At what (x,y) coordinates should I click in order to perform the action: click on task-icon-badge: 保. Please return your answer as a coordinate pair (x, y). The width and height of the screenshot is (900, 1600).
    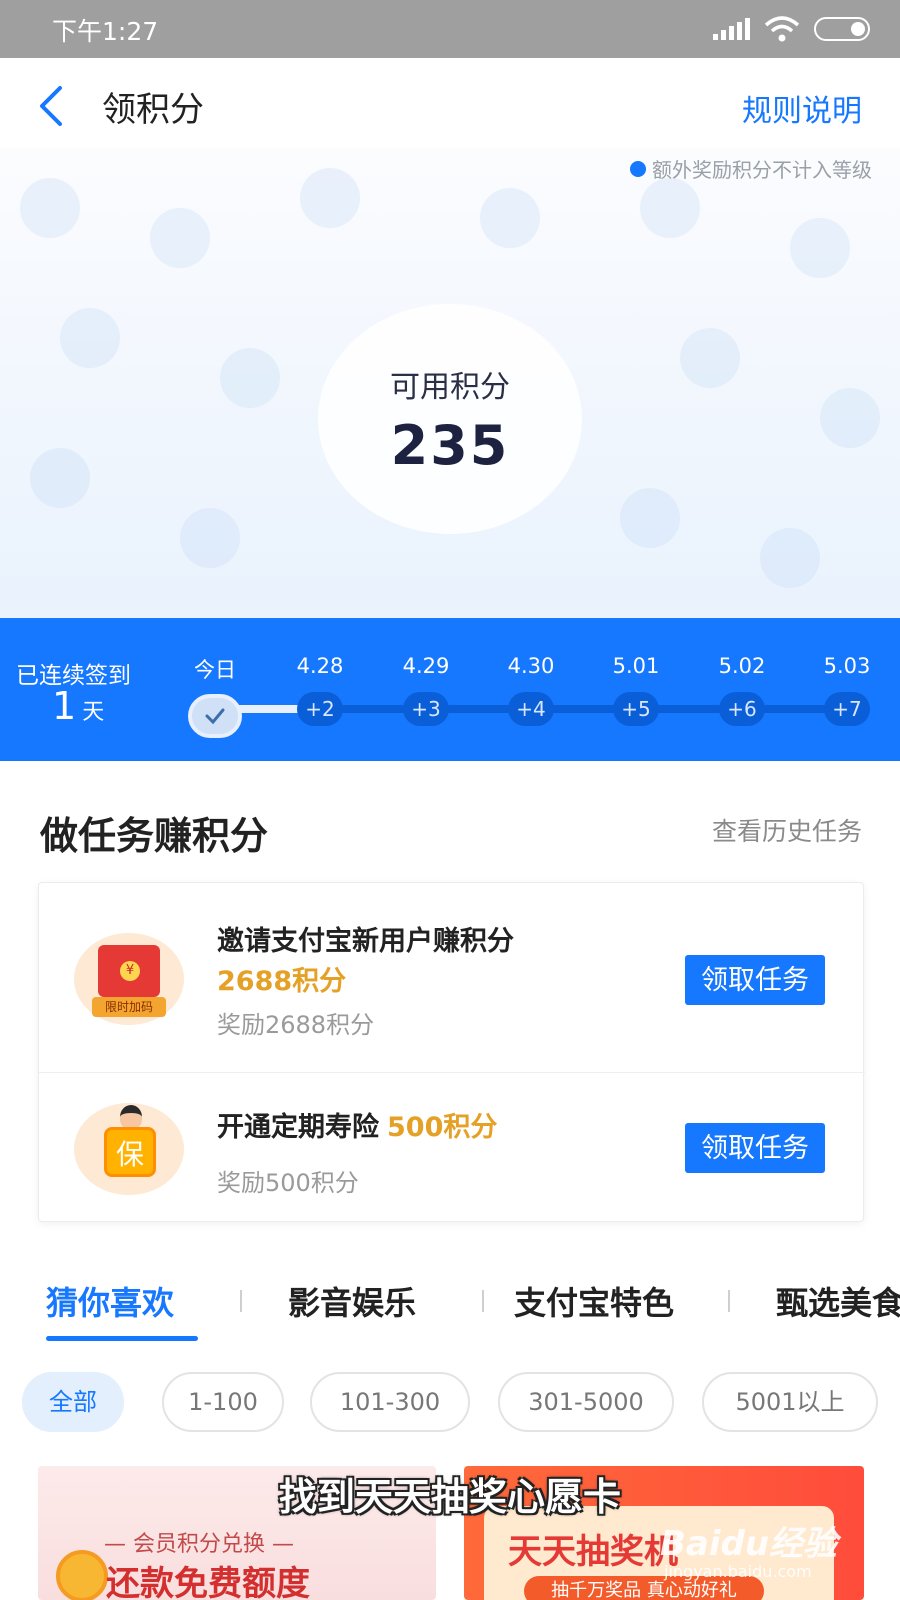
    Looking at the image, I should click on (130, 1152).